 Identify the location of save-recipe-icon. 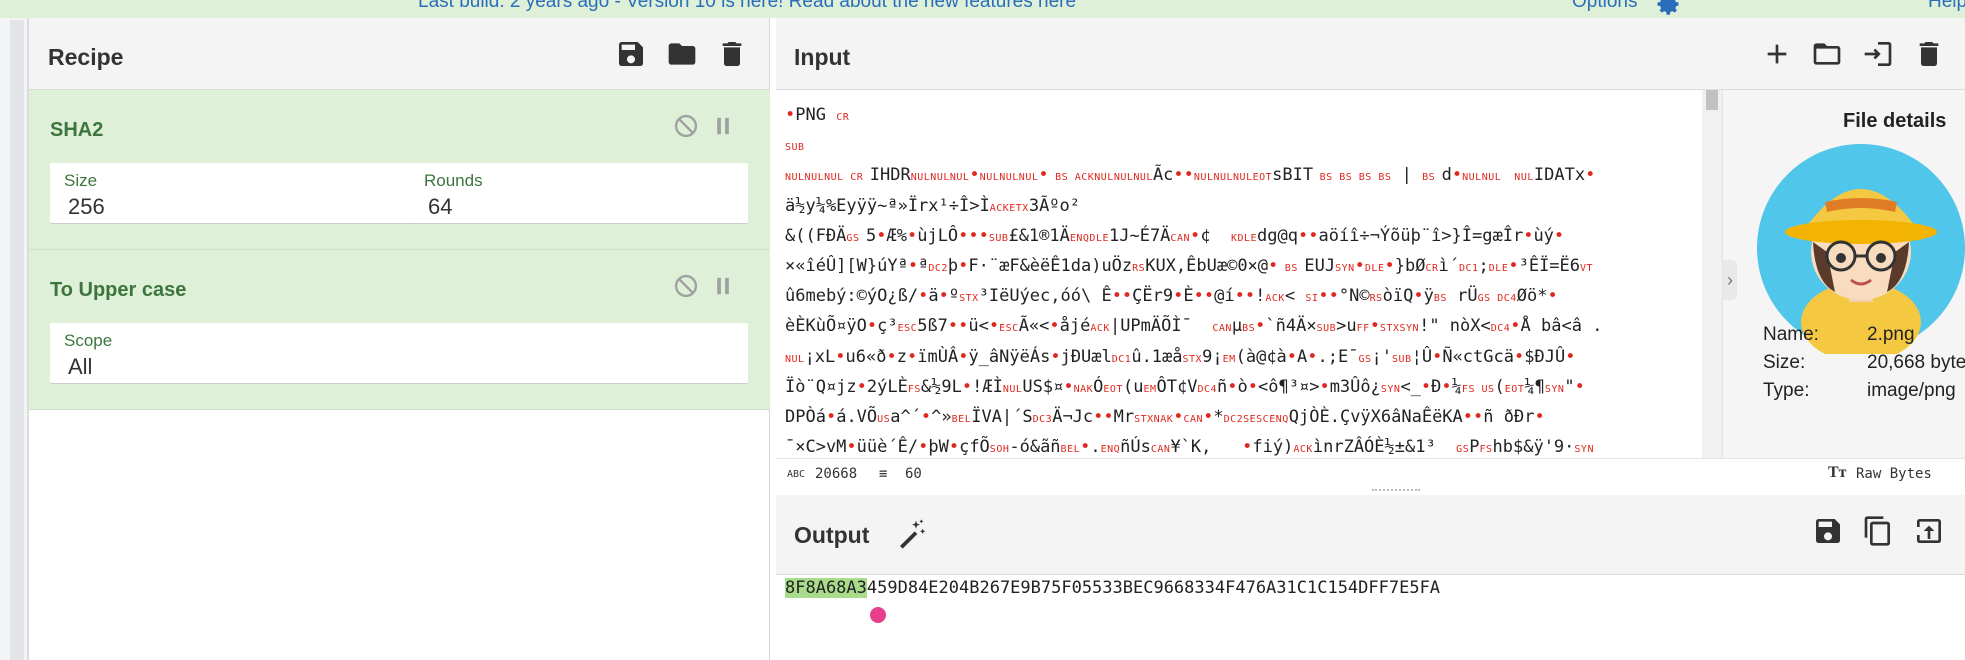
(631, 54).